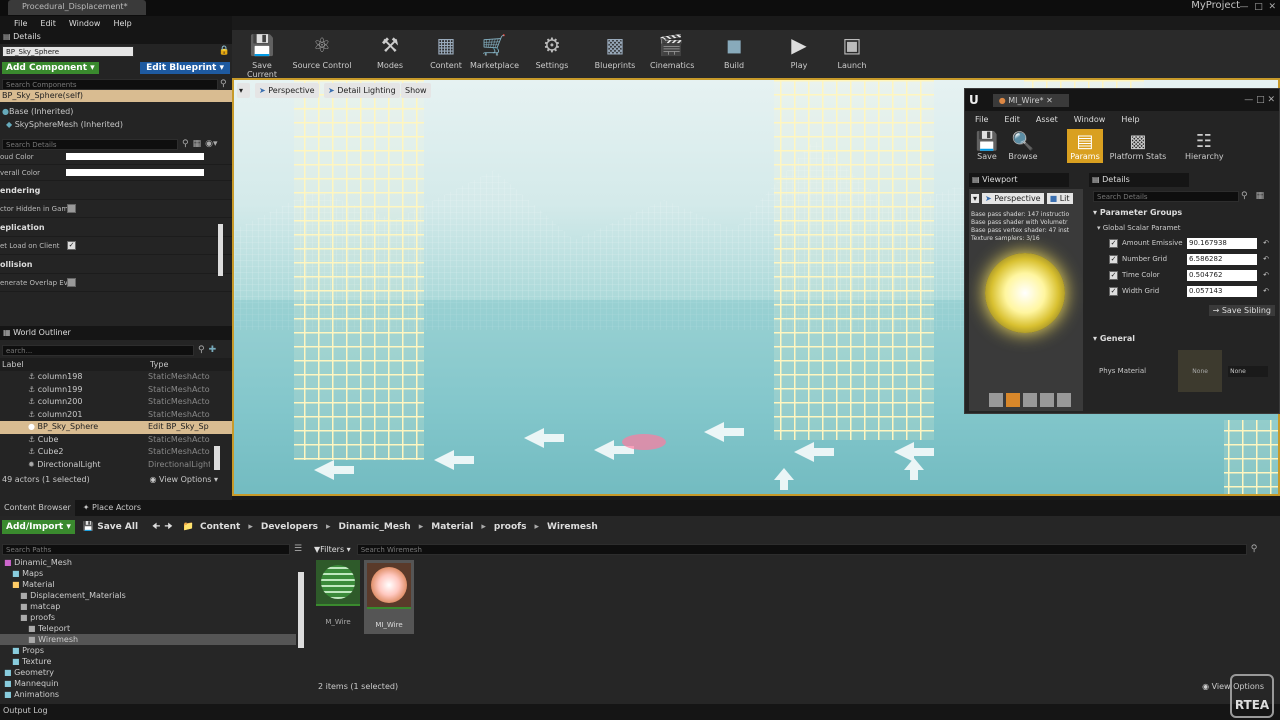 The width and height of the screenshot is (1280, 720). I want to click on breadcrumb-wiremesh: Wiremesh, so click(572, 527).